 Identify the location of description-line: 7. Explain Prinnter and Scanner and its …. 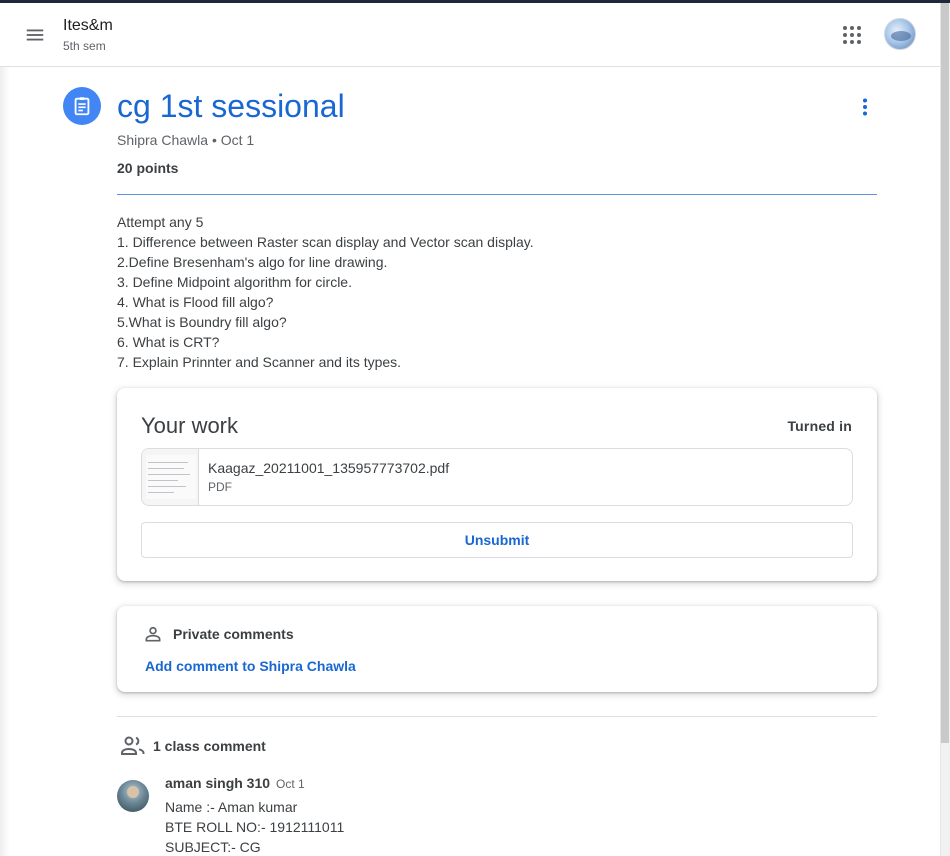
(259, 362).